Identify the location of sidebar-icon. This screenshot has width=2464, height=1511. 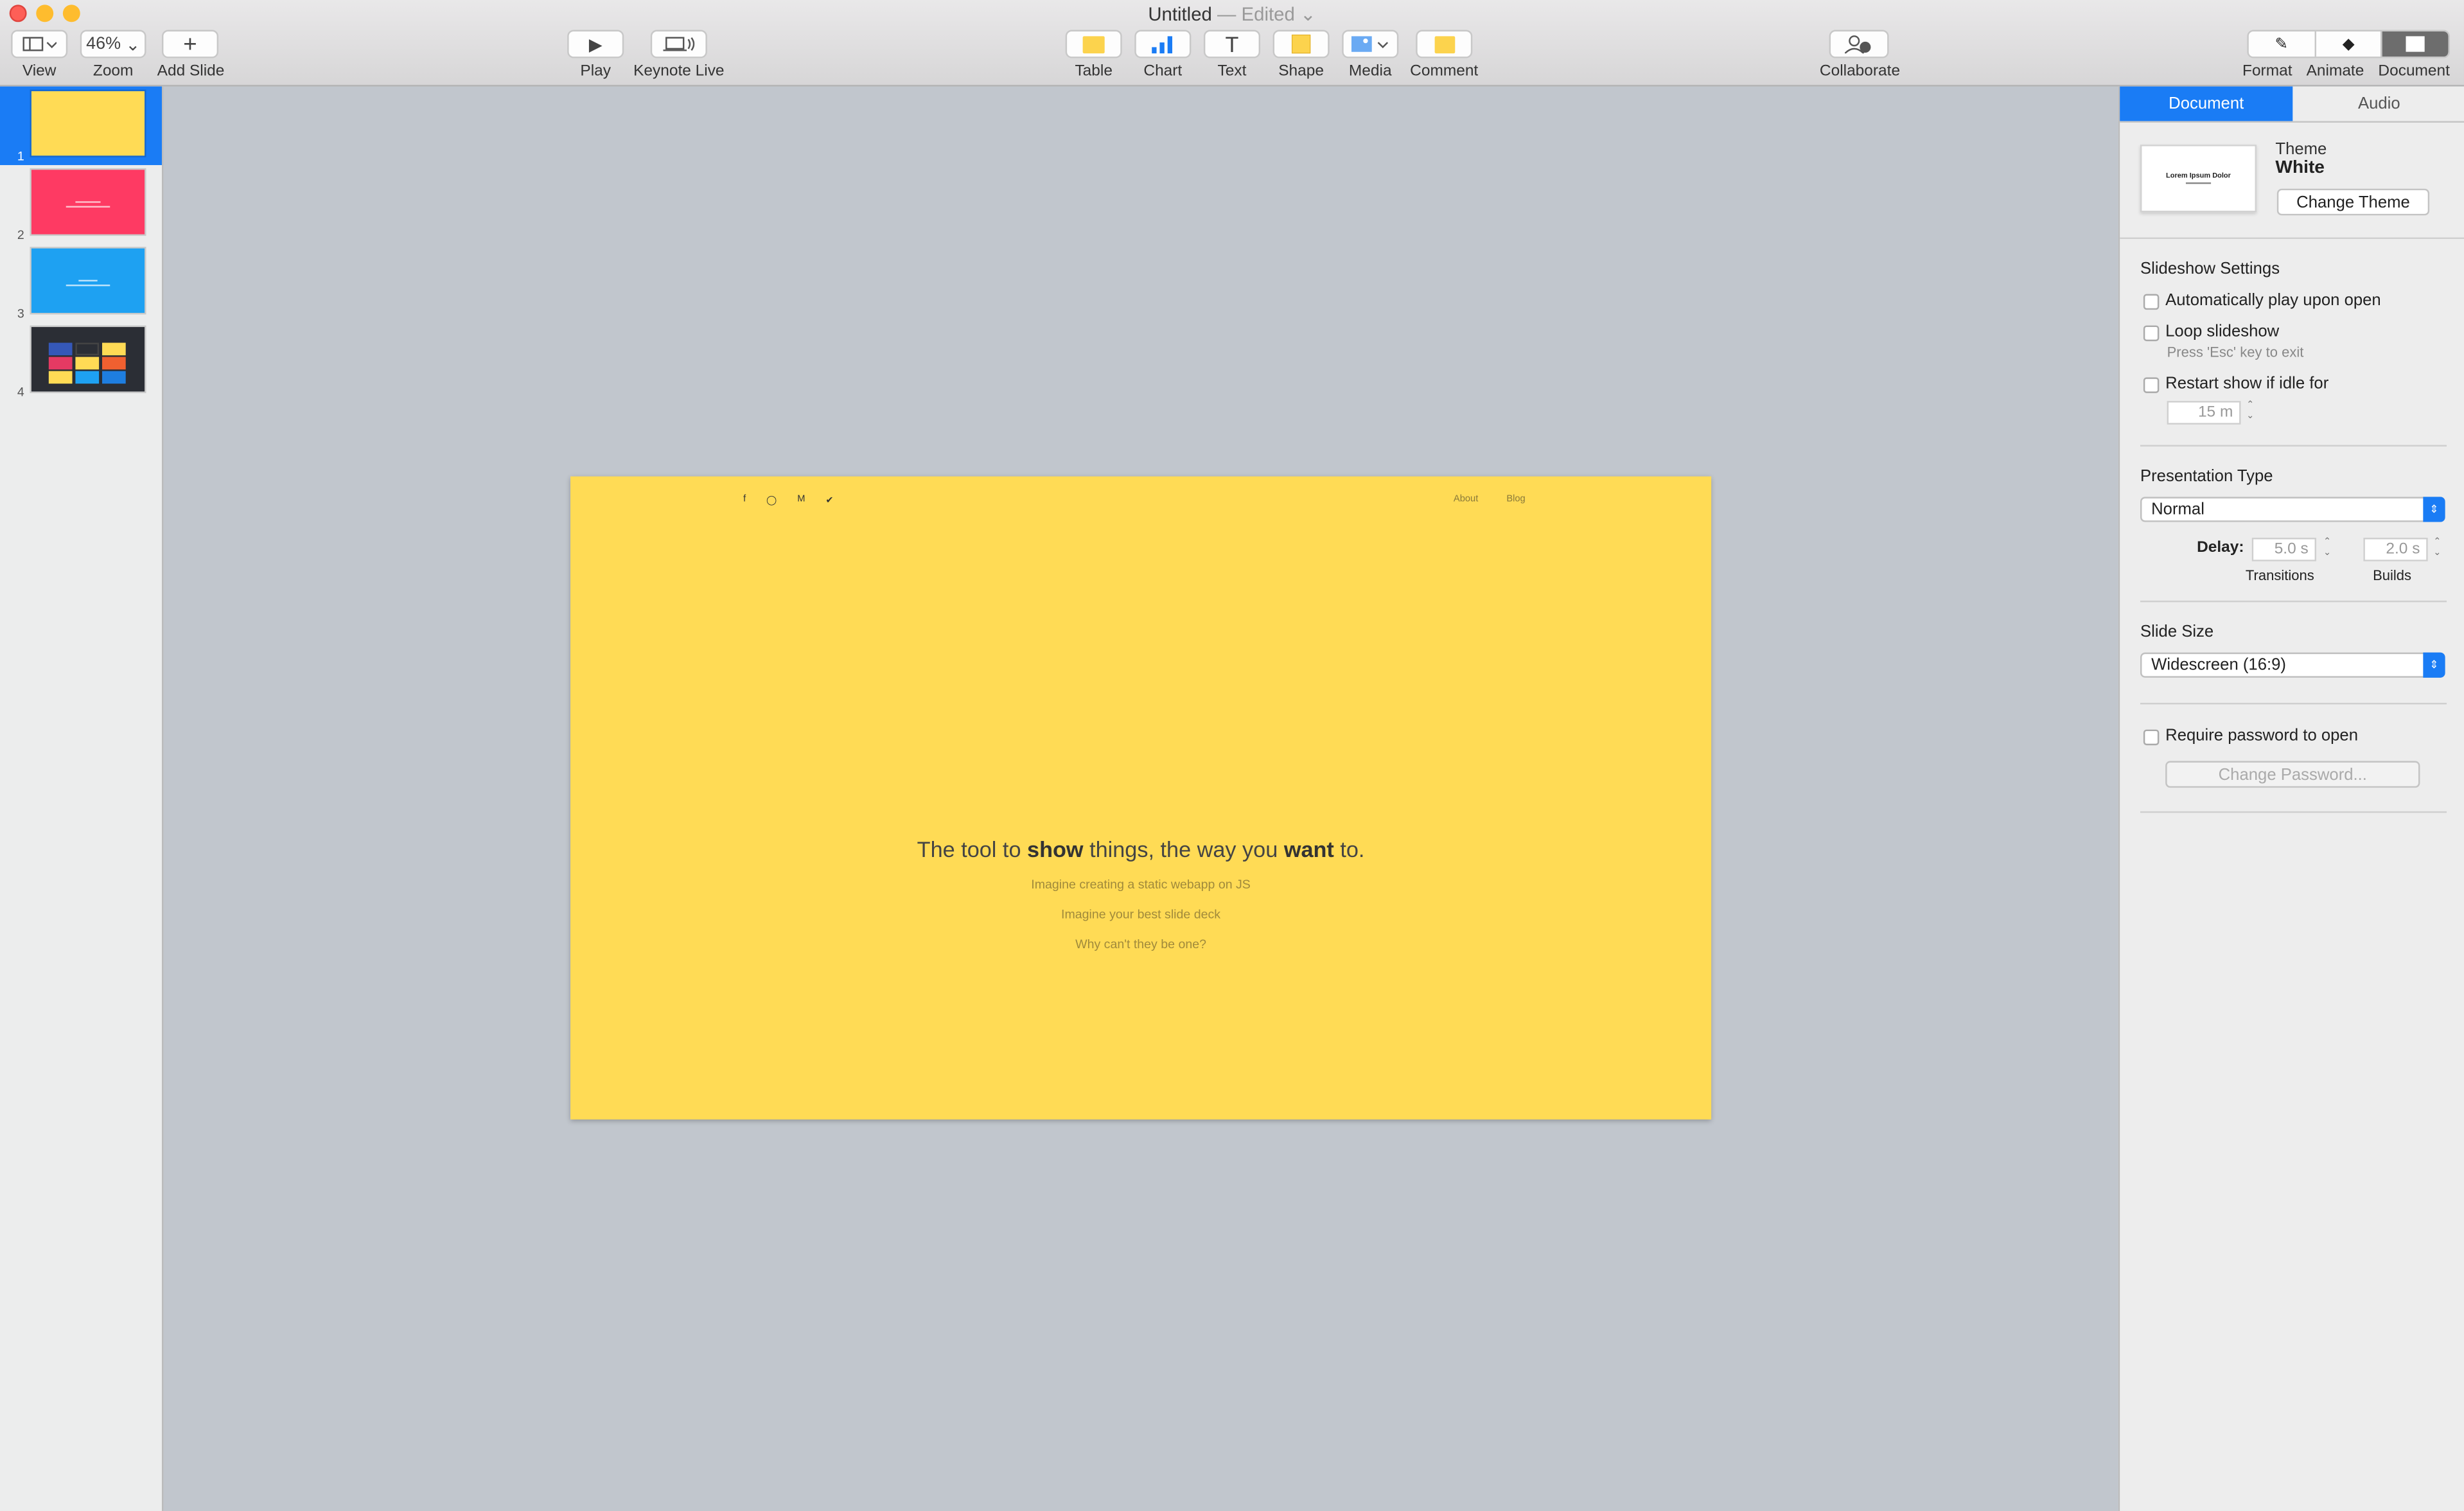
(39, 44).